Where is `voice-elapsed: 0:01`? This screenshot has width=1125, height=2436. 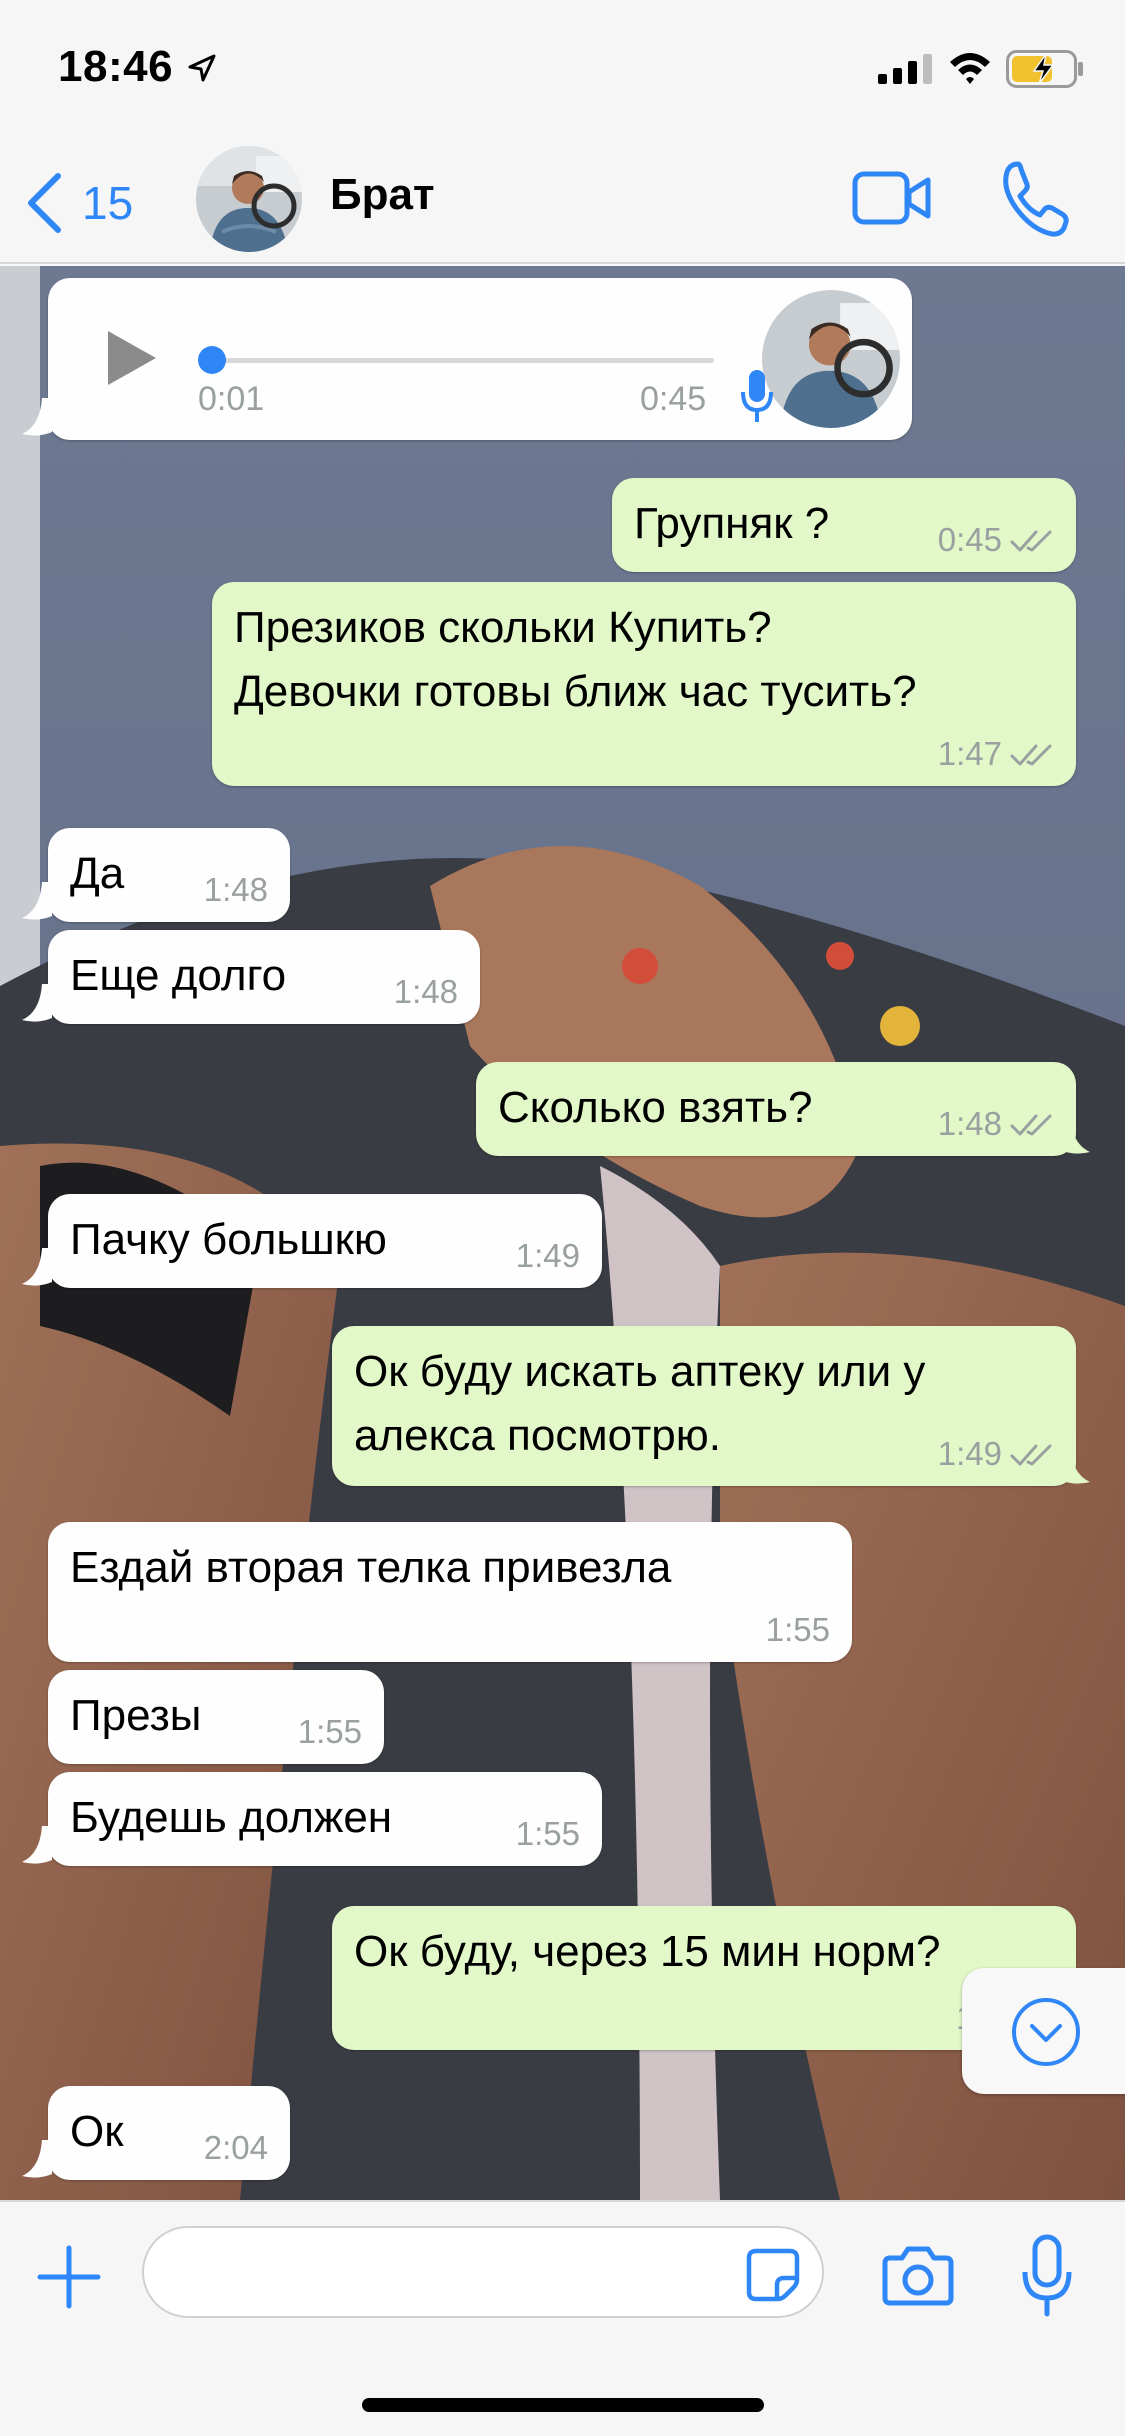 voice-elapsed: 0:01 is located at coordinates (231, 399).